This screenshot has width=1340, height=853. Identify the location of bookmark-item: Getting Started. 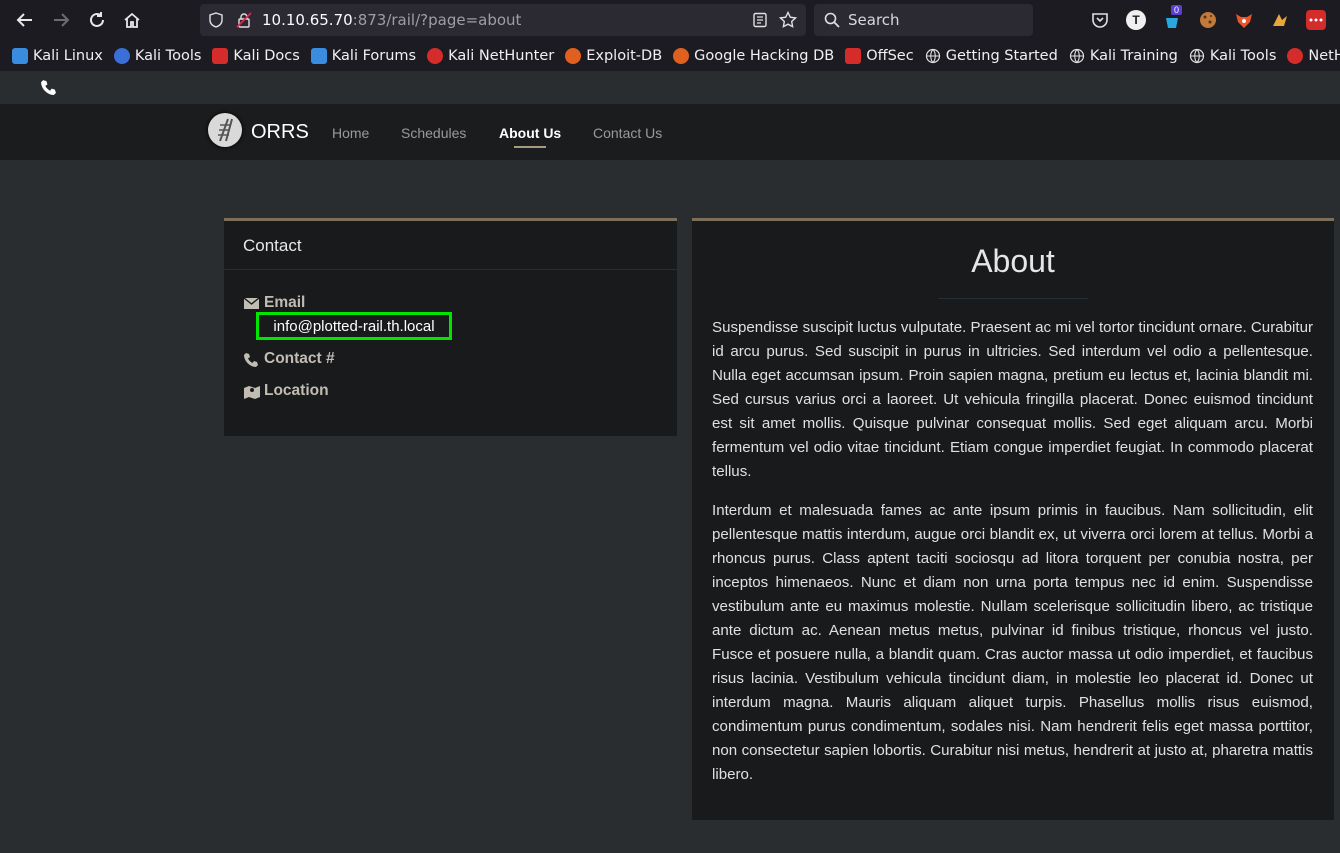
(991, 56).